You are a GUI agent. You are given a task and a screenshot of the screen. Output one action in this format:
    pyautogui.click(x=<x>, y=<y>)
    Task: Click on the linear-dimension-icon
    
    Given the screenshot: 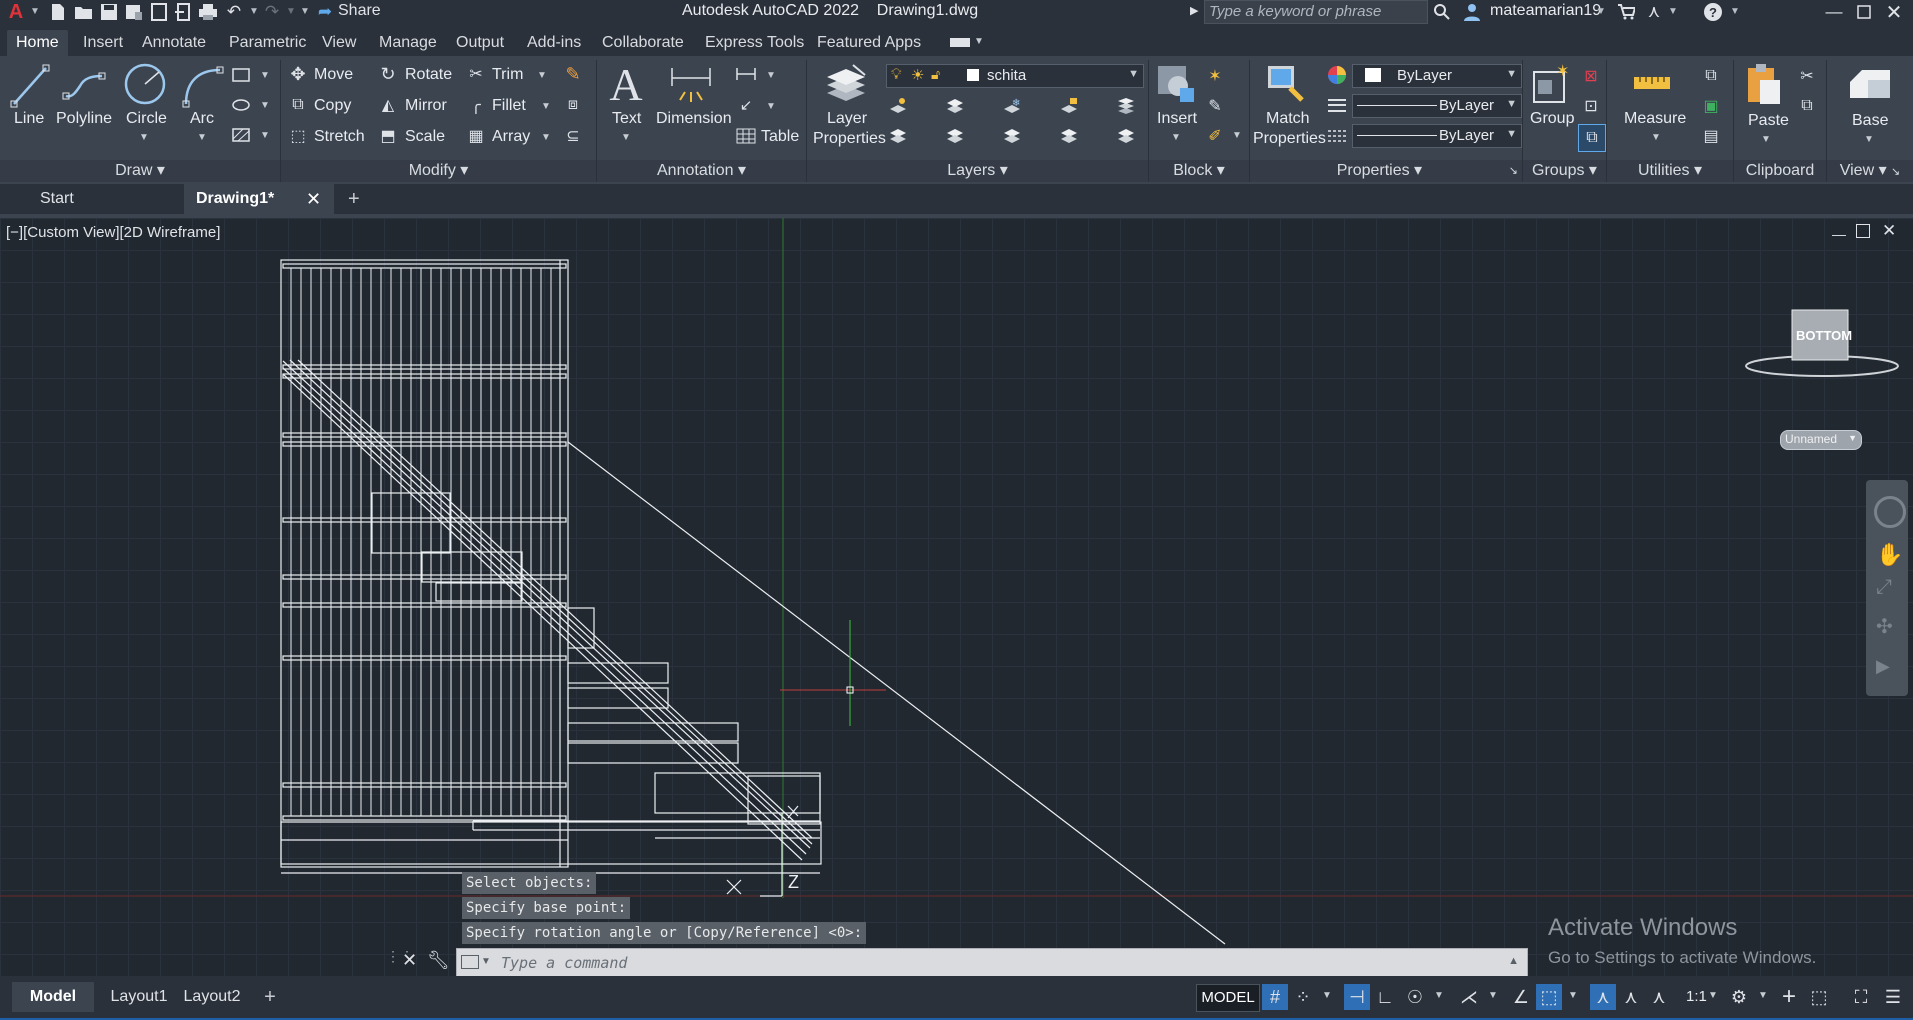 What is the action you would take?
    pyautogui.click(x=746, y=74)
    